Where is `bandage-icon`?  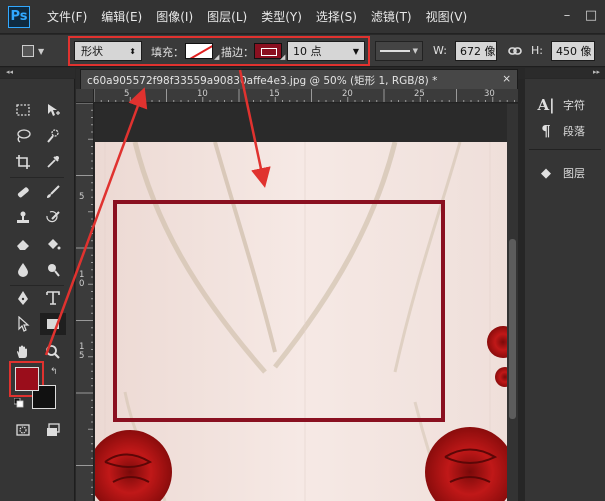
bandage-icon is located at coordinates (23, 192).